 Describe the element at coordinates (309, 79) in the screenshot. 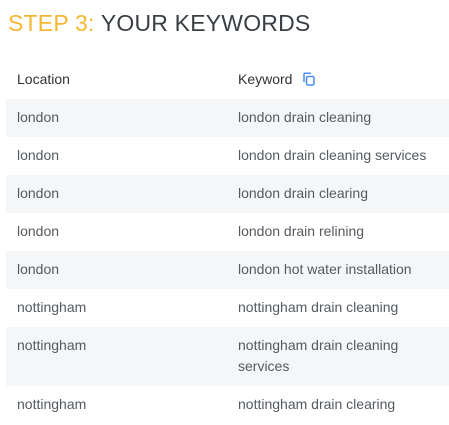

I see `copy-icon` at that location.